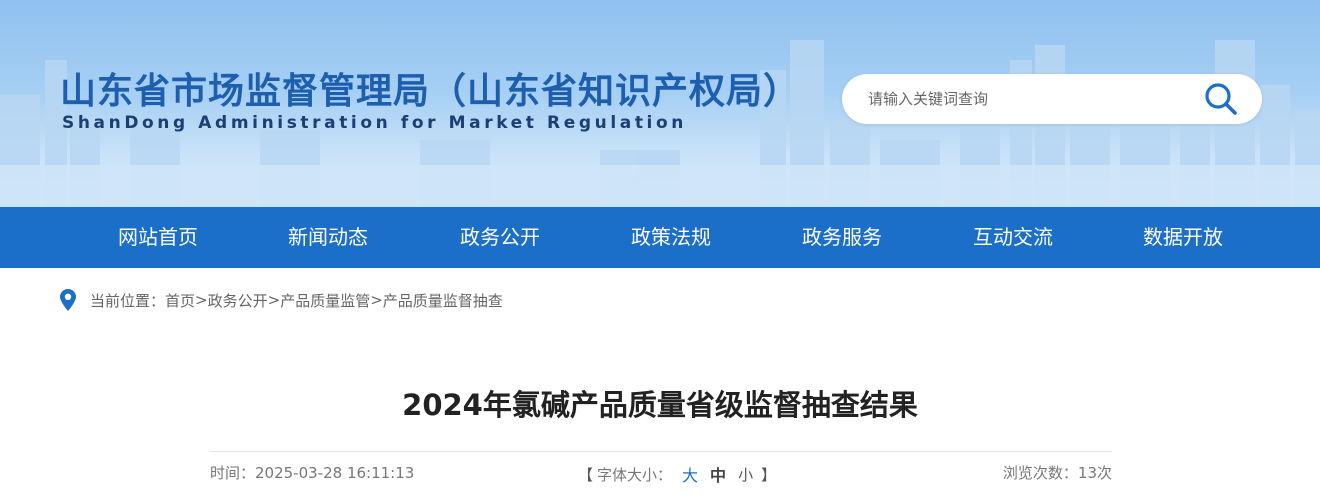  I want to click on font-size-large-button: 大, so click(690, 474).